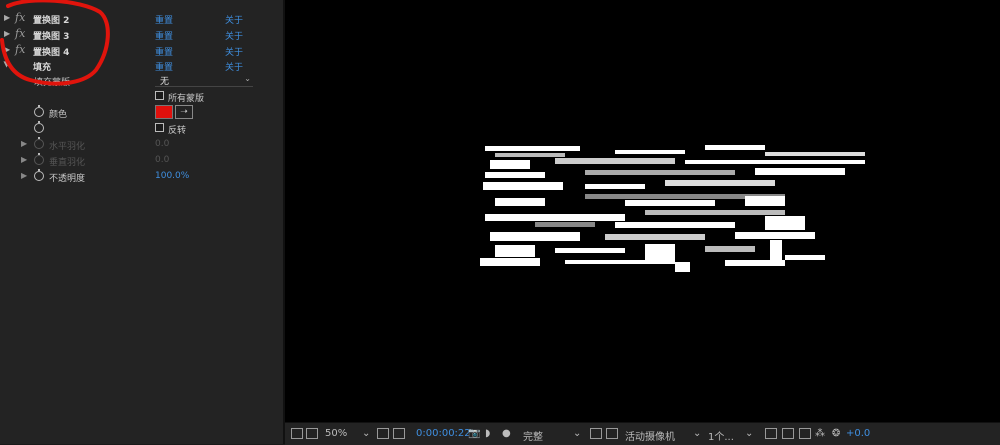  What do you see at coordinates (771, 433) in the screenshot?
I see `layout-icon` at bounding box center [771, 433].